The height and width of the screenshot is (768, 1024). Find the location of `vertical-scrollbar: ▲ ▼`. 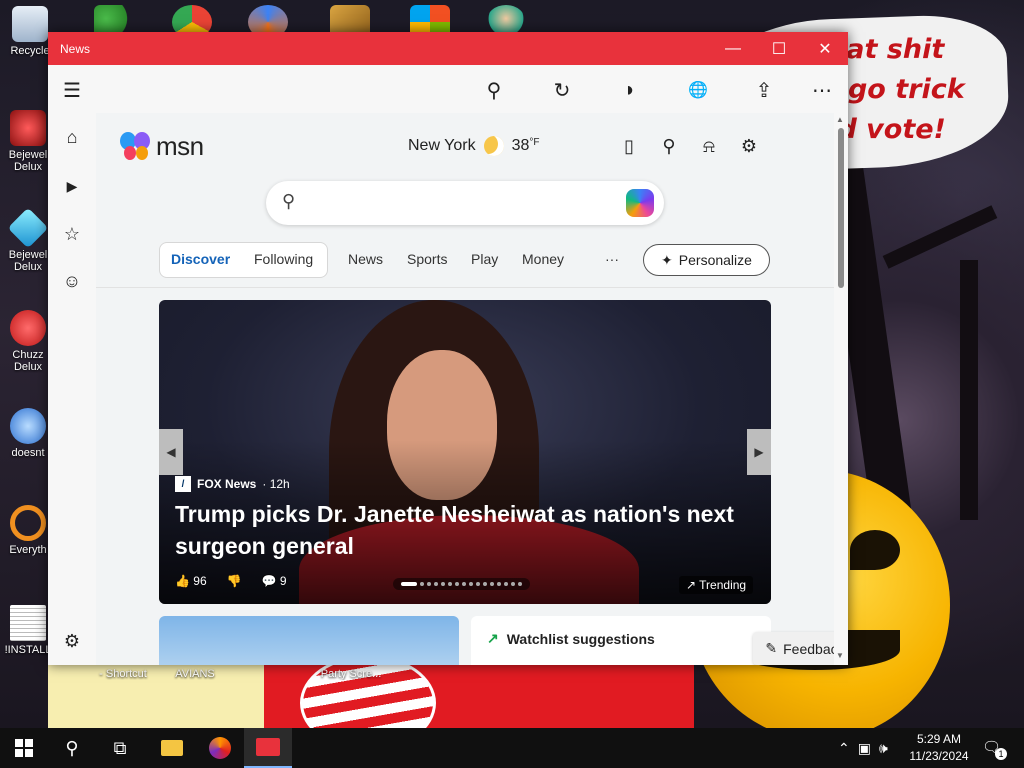

vertical-scrollbar: ▲ ▼ is located at coordinates (841, 389).